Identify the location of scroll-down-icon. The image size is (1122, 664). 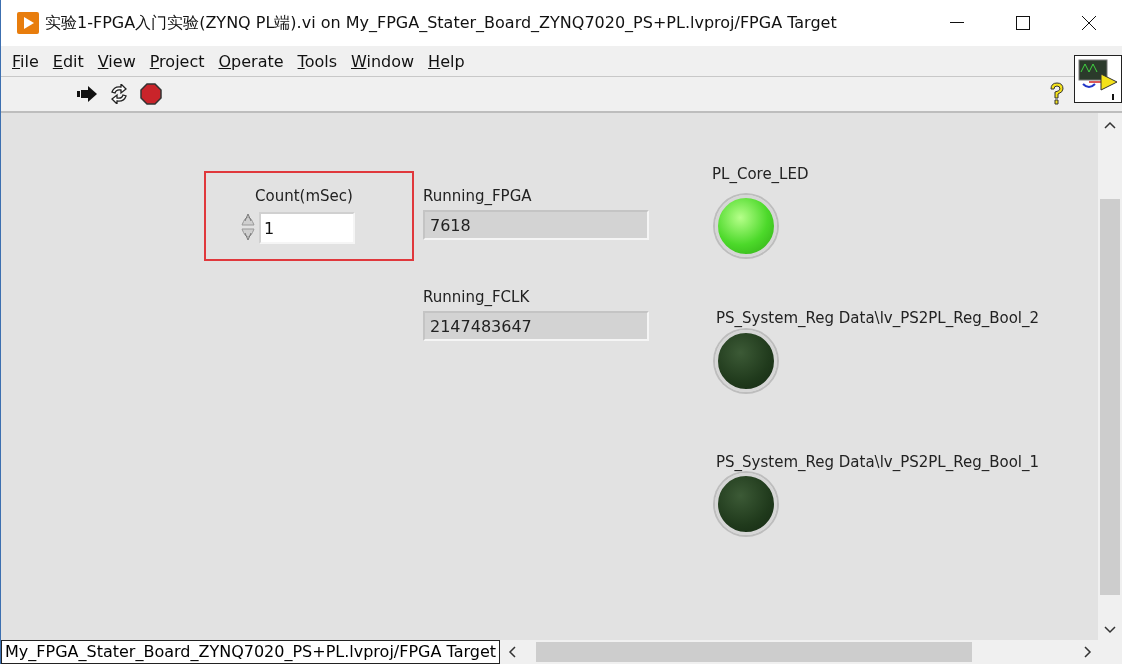
(1110, 630).